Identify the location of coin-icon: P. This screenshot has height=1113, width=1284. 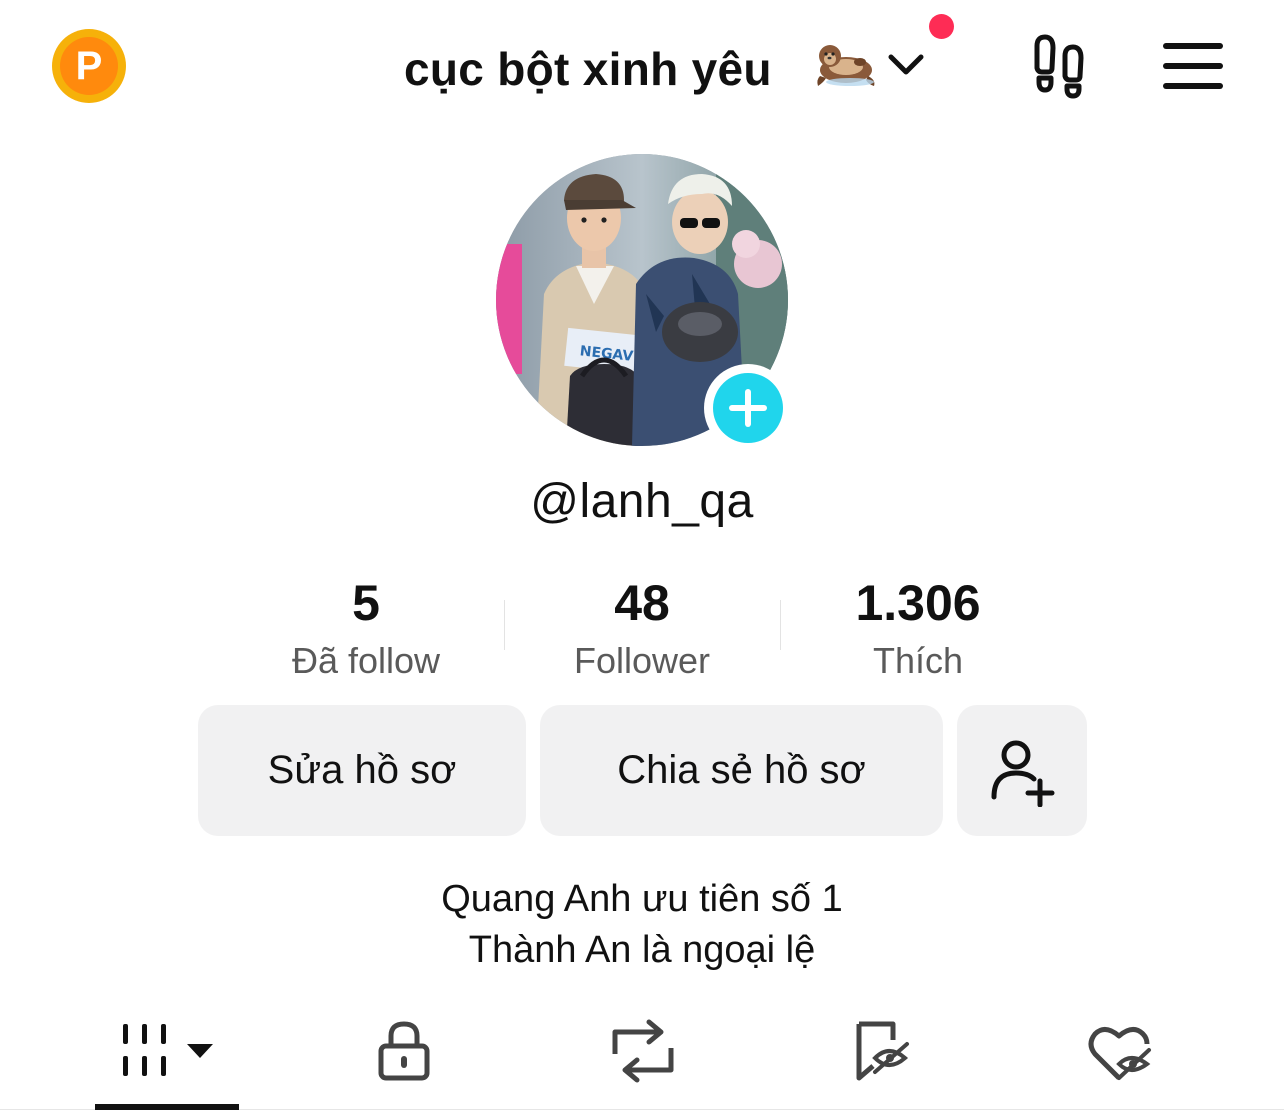
(89, 66).